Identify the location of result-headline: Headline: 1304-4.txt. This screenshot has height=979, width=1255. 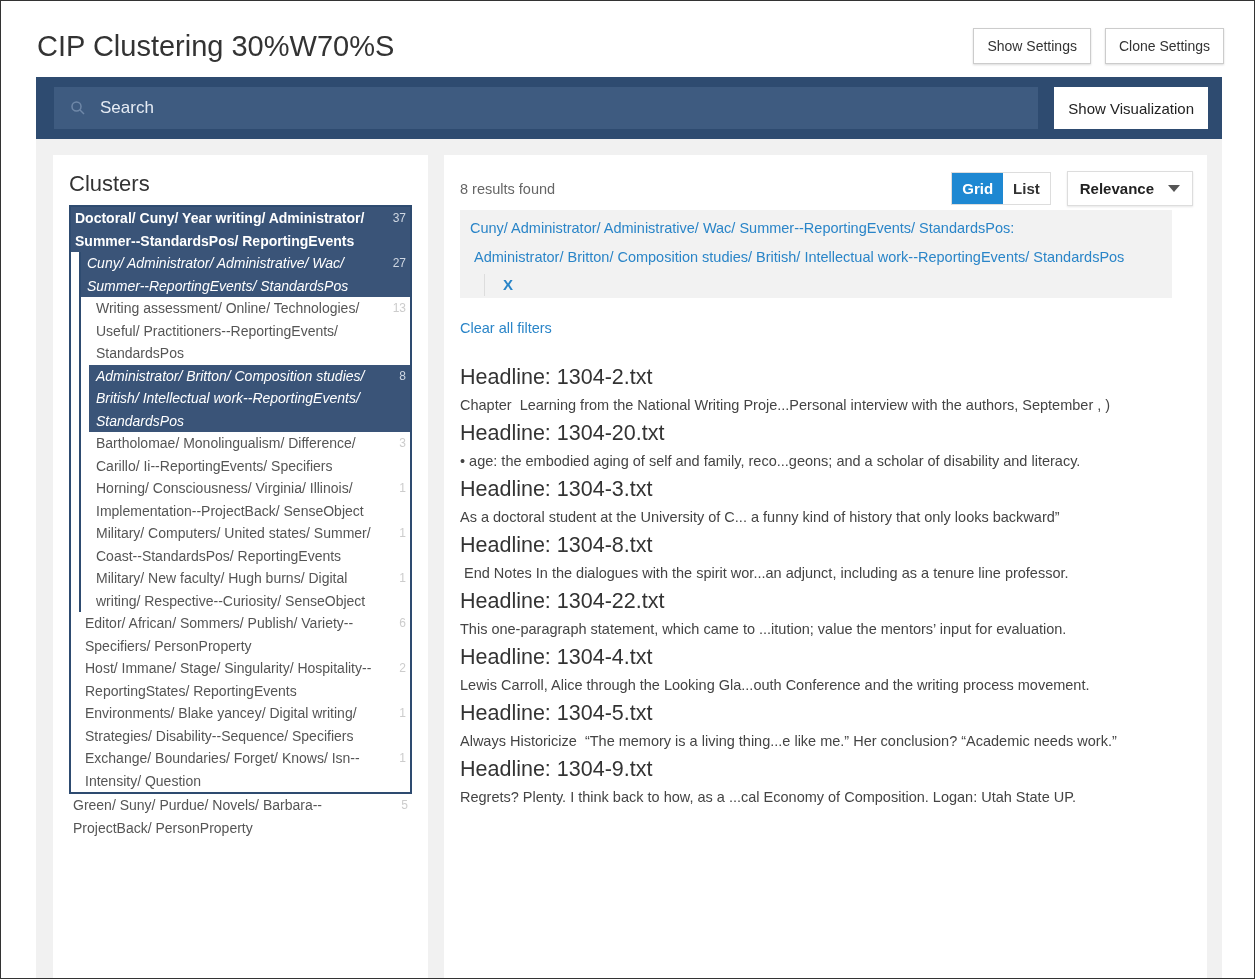
(826, 657).